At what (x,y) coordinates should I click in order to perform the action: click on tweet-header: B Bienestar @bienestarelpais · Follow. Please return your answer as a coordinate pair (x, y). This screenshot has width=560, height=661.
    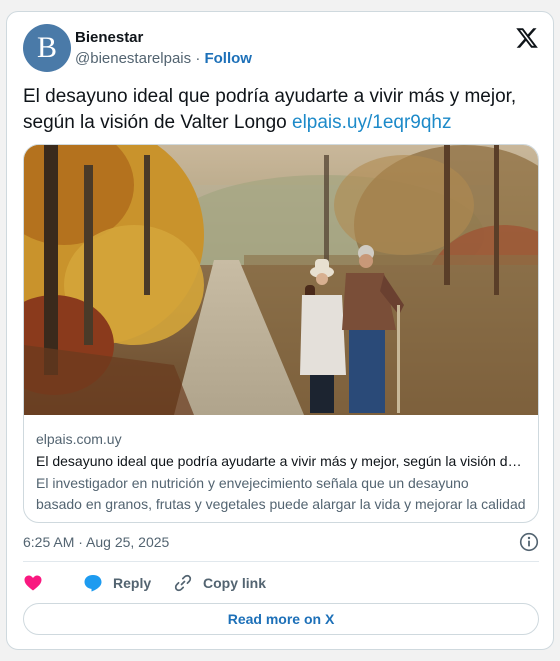
    Looking at the image, I should click on (281, 49).